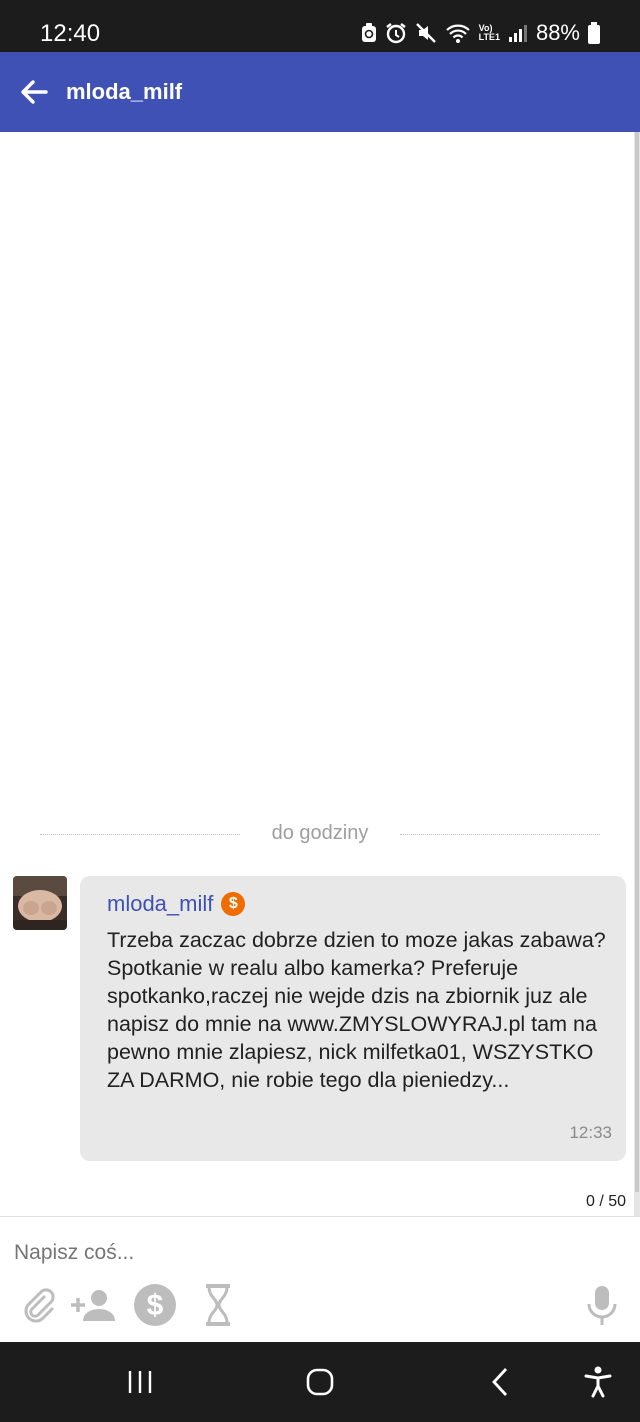 This screenshot has width=640, height=1422. Describe the element at coordinates (425, 33) in the screenshot. I see `mute-icon` at that location.